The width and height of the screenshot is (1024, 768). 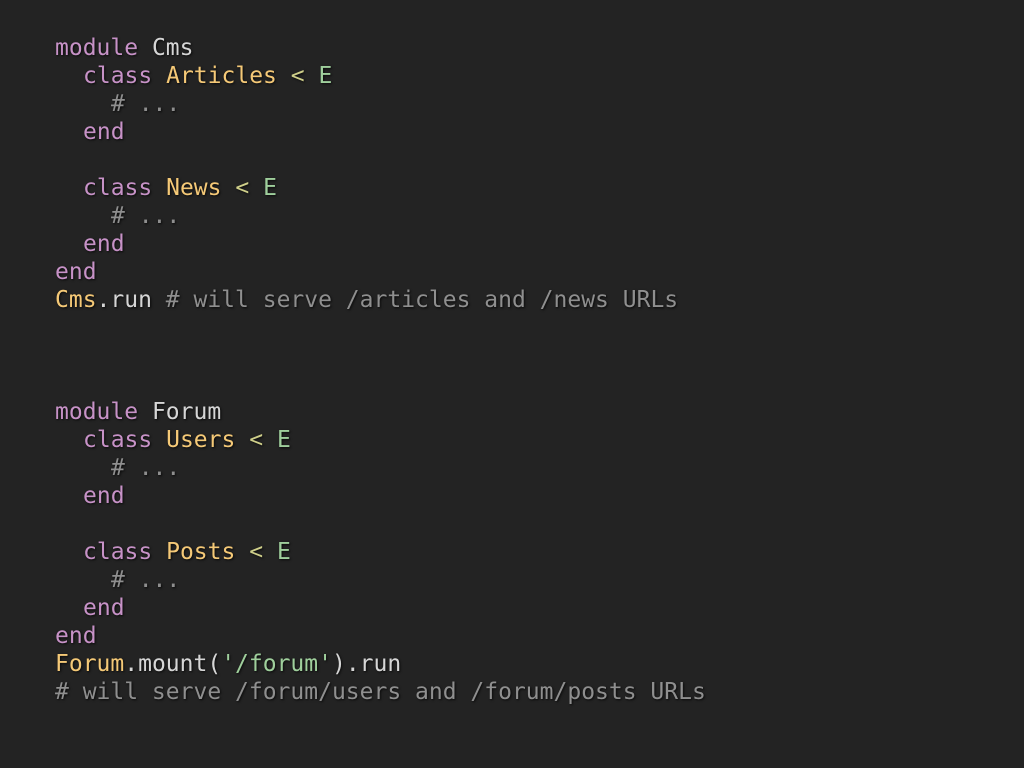 I want to click on class-name-articles: Articles, so click(x=221, y=76).